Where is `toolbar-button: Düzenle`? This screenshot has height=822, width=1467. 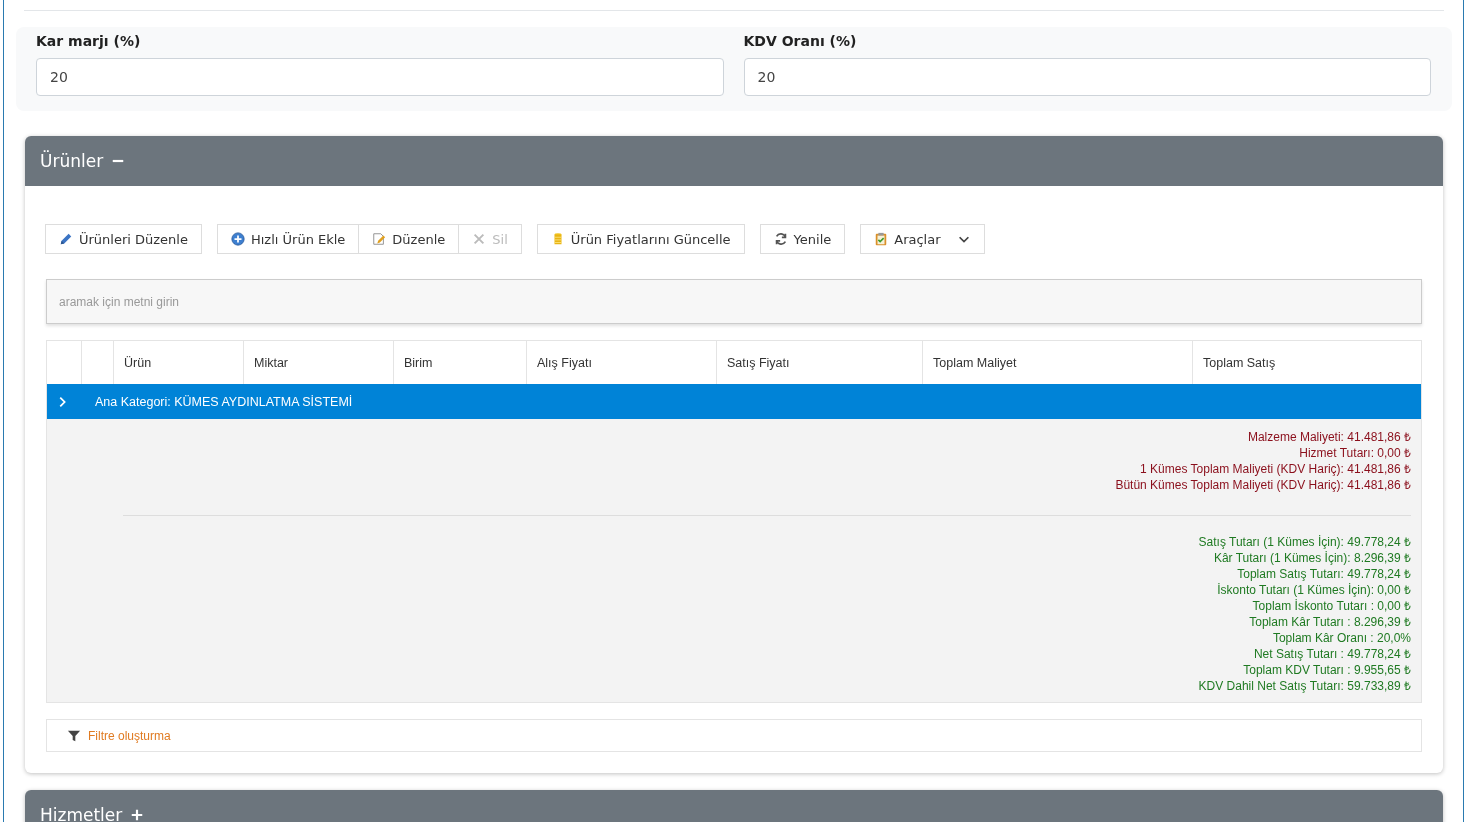
toolbar-button: Düzenle is located at coordinates (409, 239).